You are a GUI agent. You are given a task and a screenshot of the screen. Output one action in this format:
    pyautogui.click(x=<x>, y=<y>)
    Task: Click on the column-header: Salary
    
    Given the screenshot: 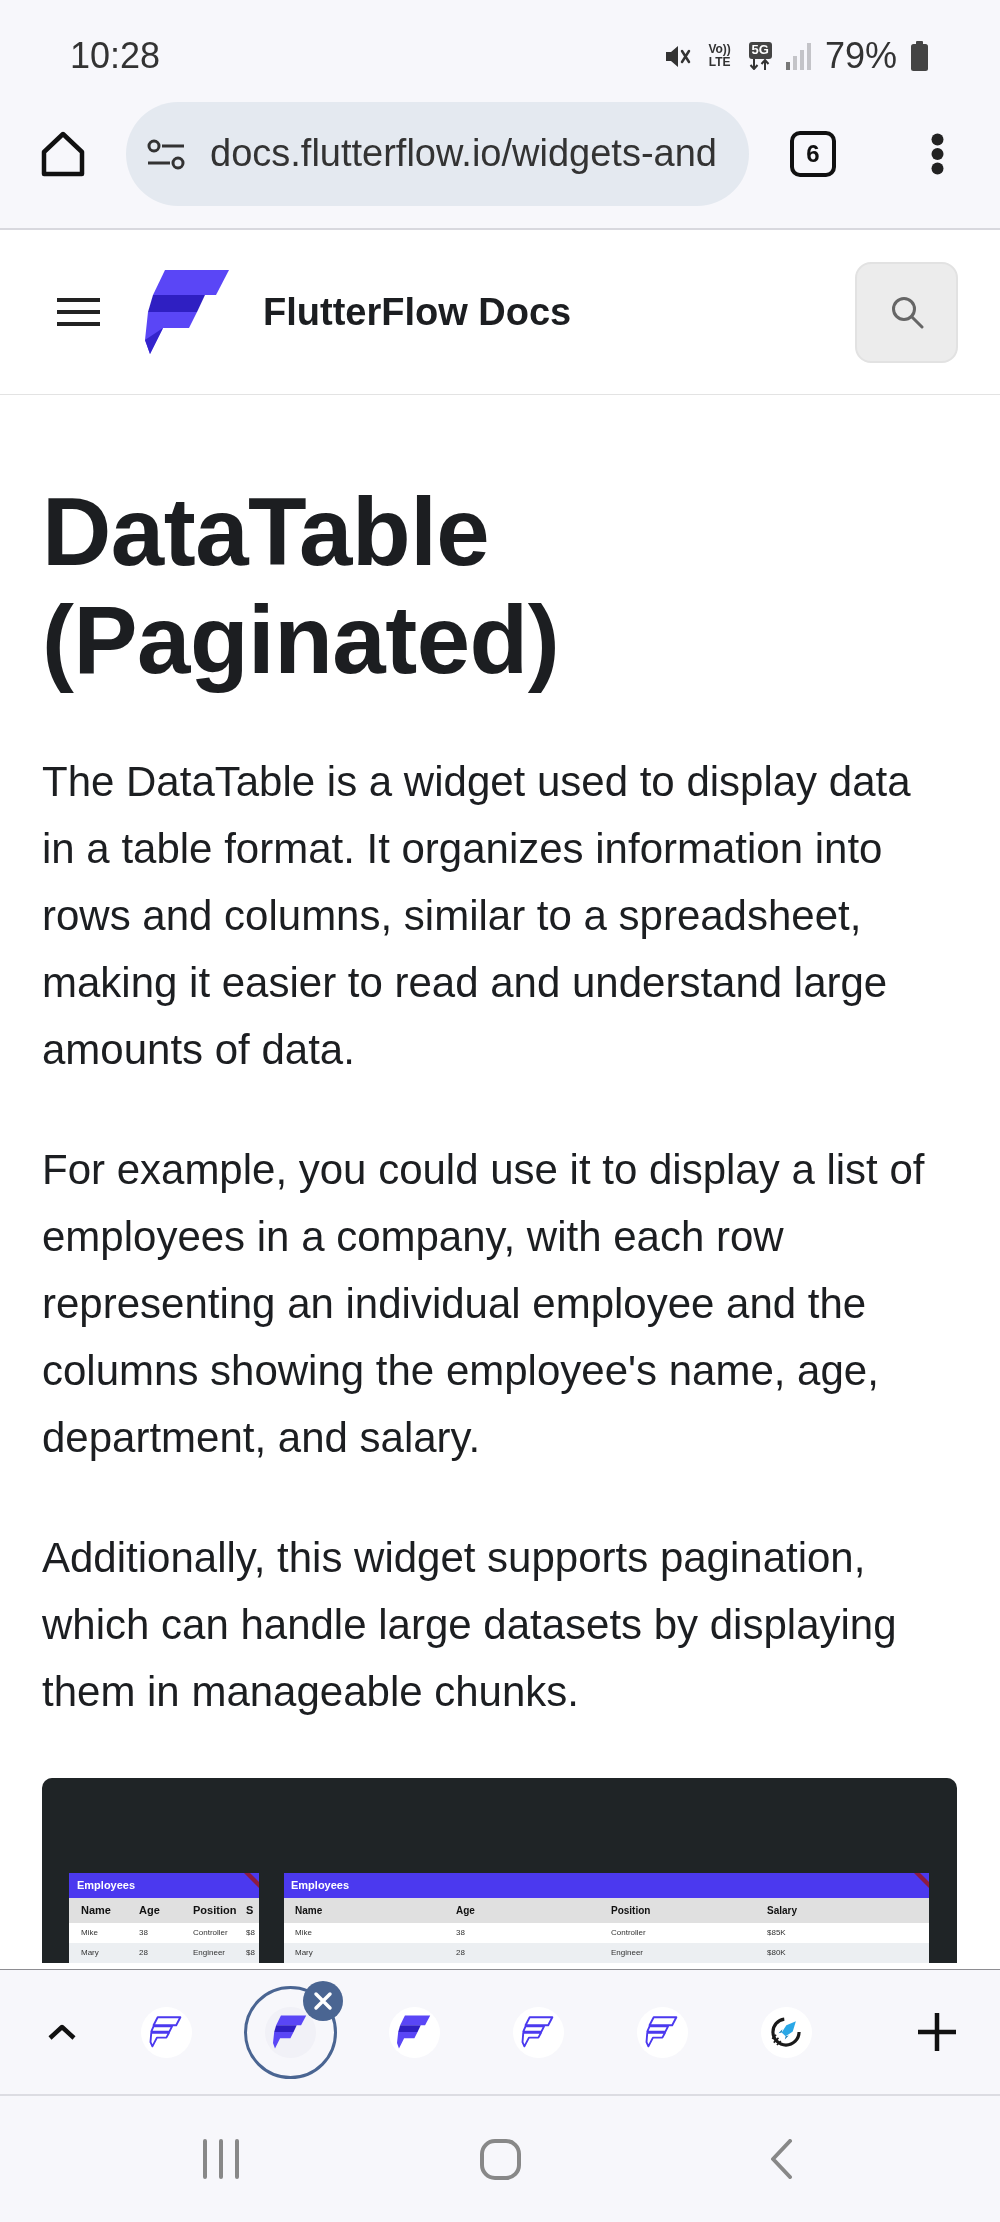 What is the action you would take?
    pyautogui.click(x=783, y=1910)
    